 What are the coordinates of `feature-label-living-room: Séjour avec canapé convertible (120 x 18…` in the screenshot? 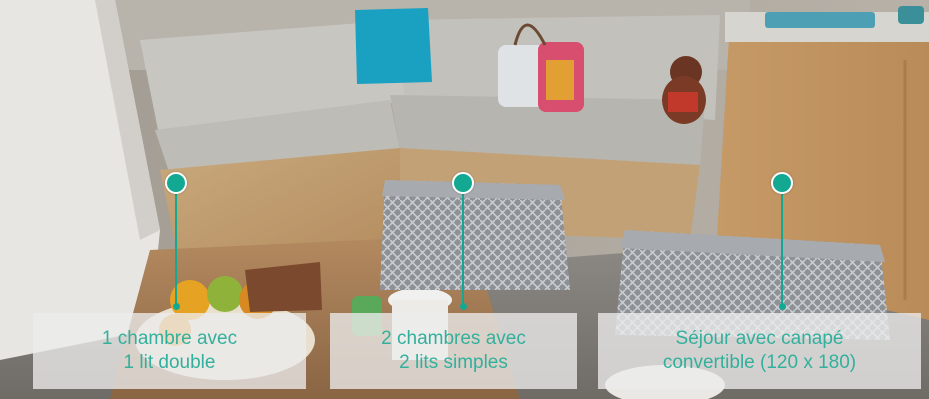 It's located at (759, 351).